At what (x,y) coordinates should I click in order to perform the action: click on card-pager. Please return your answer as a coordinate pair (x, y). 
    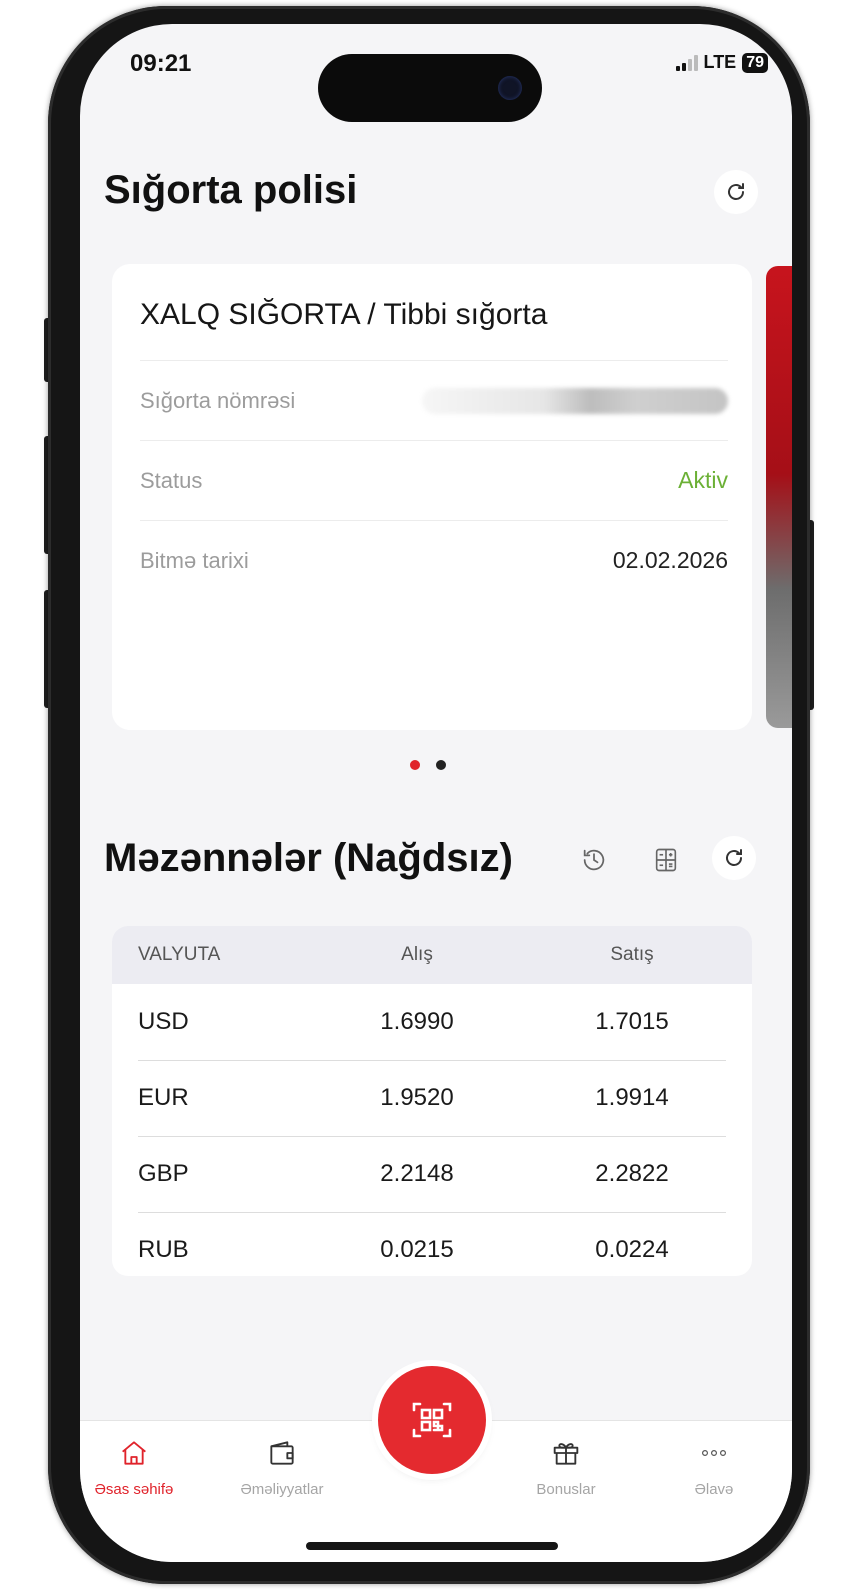
    Looking at the image, I should click on (428, 765).